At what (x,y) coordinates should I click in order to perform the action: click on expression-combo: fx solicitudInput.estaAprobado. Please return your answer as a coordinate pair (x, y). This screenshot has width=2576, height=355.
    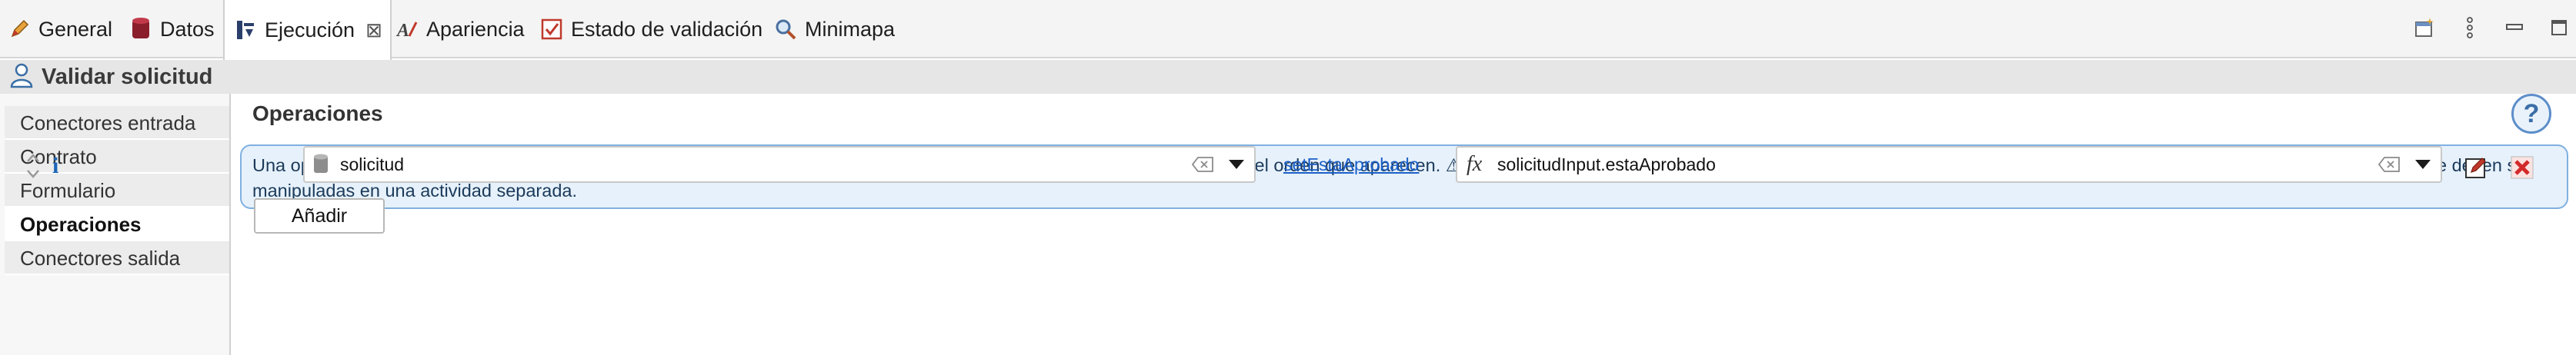
    Looking at the image, I should click on (1949, 164).